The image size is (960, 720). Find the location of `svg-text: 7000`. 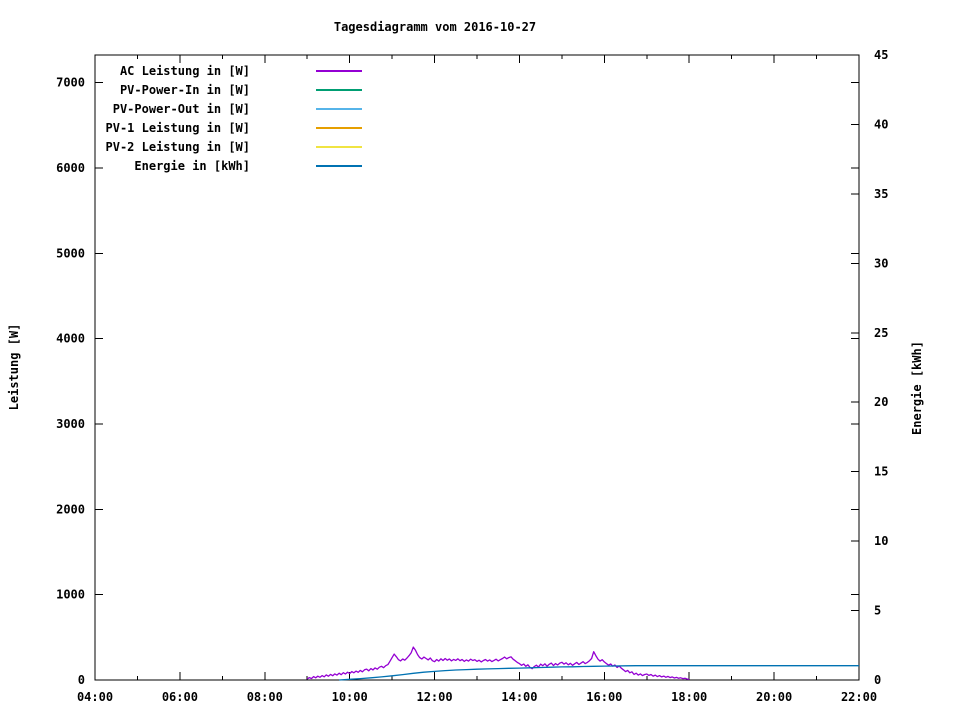

svg-text: 7000 is located at coordinates (70, 83).